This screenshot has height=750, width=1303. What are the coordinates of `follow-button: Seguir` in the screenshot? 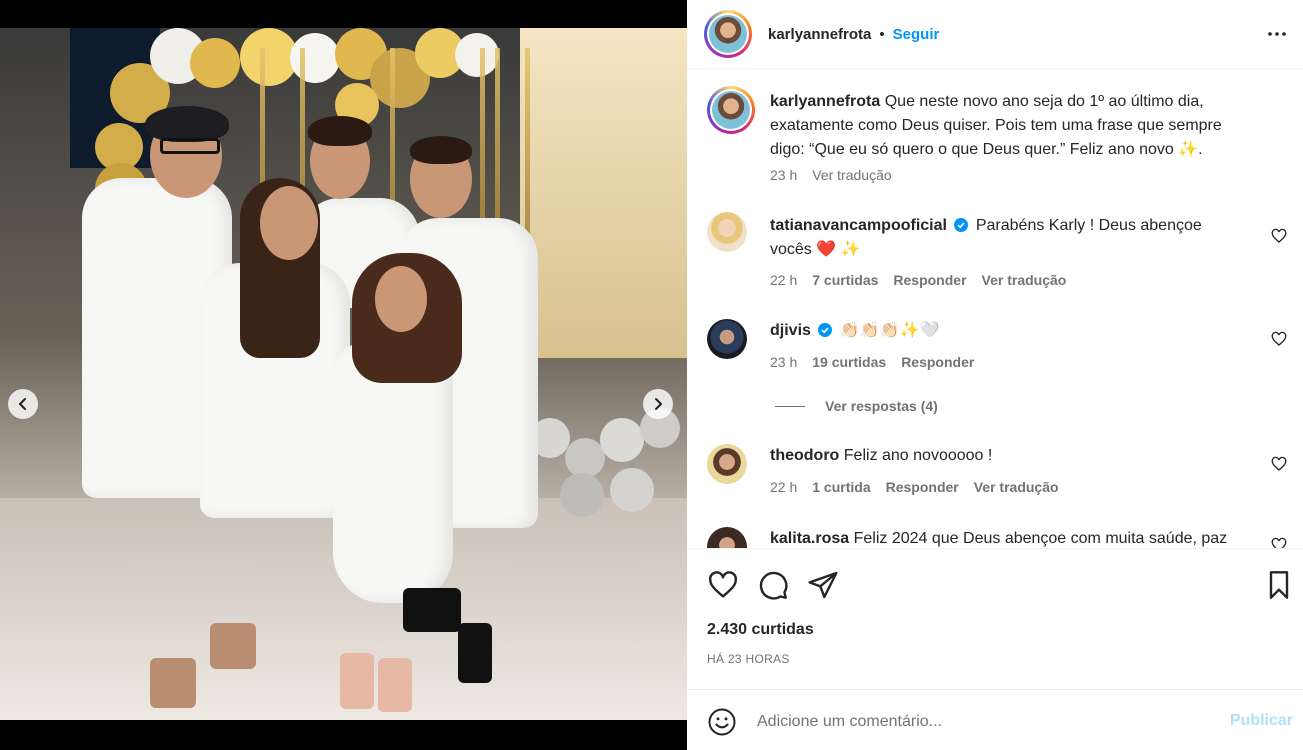 It's located at (916, 34).